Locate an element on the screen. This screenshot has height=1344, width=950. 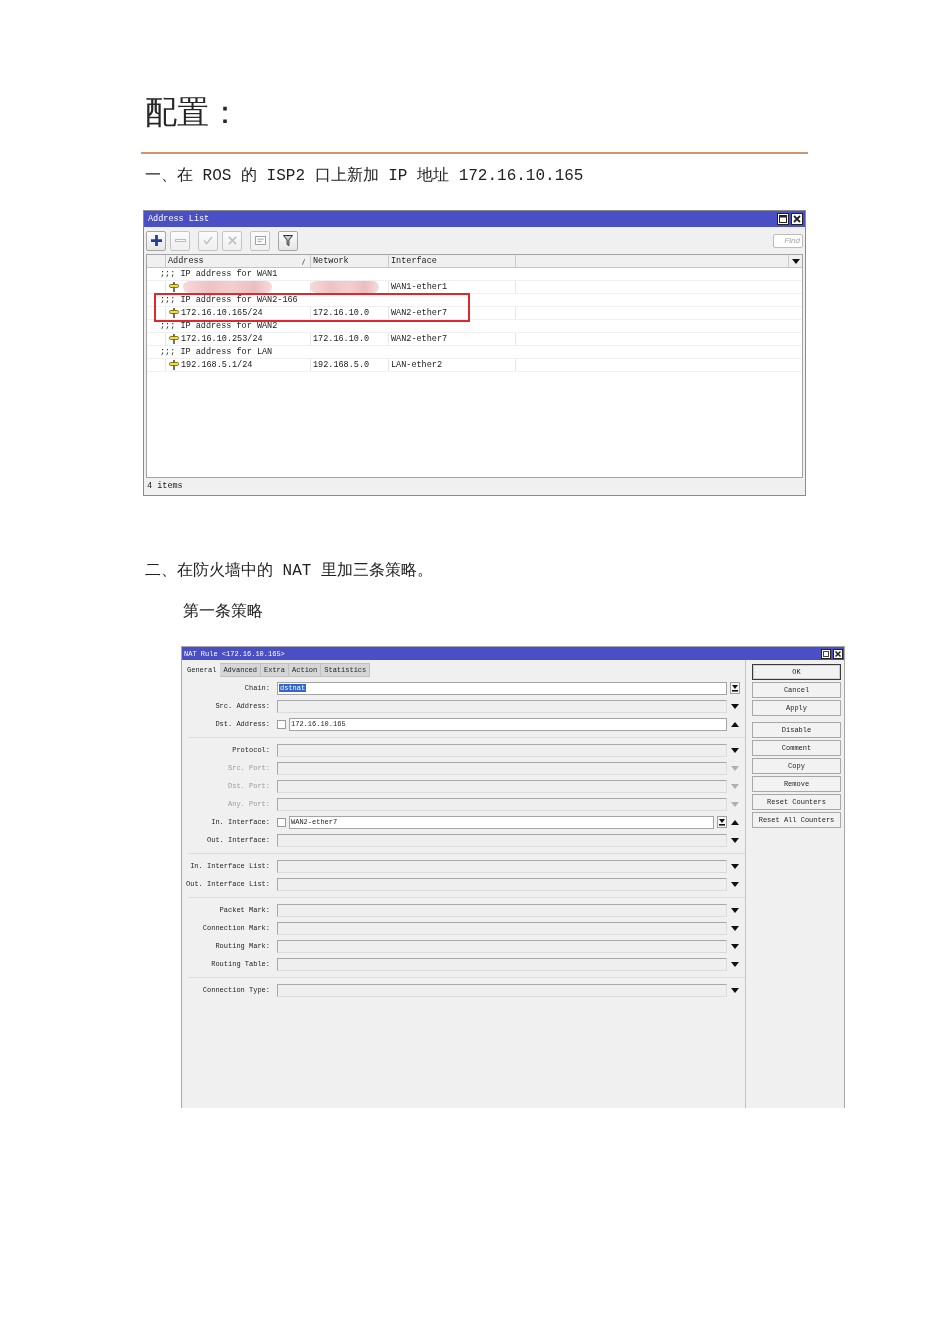
table-cell: LAN-ether2 is located at coordinates (416, 365).